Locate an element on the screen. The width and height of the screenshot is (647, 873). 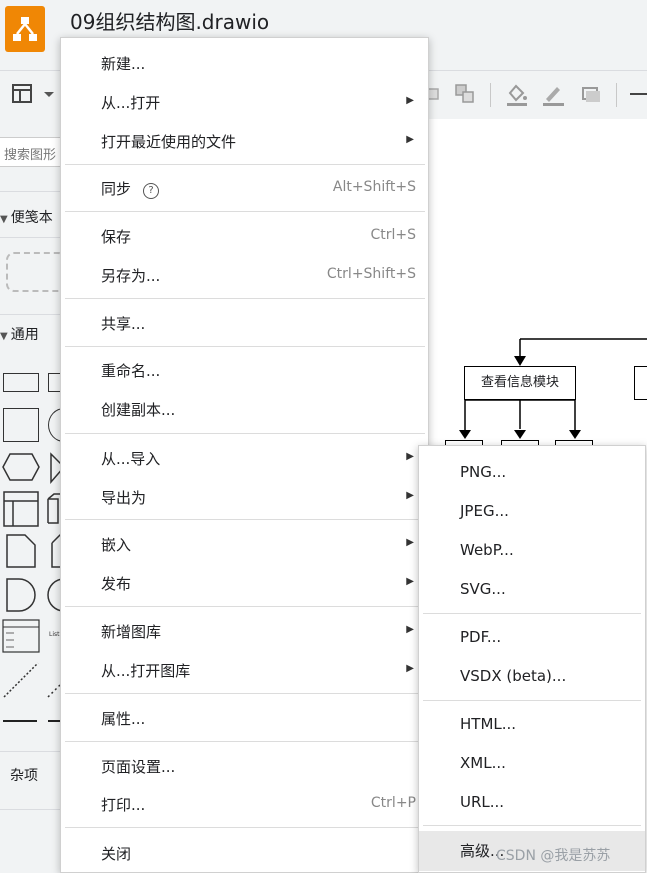
help-icon: ? is located at coordinates (151, 191).